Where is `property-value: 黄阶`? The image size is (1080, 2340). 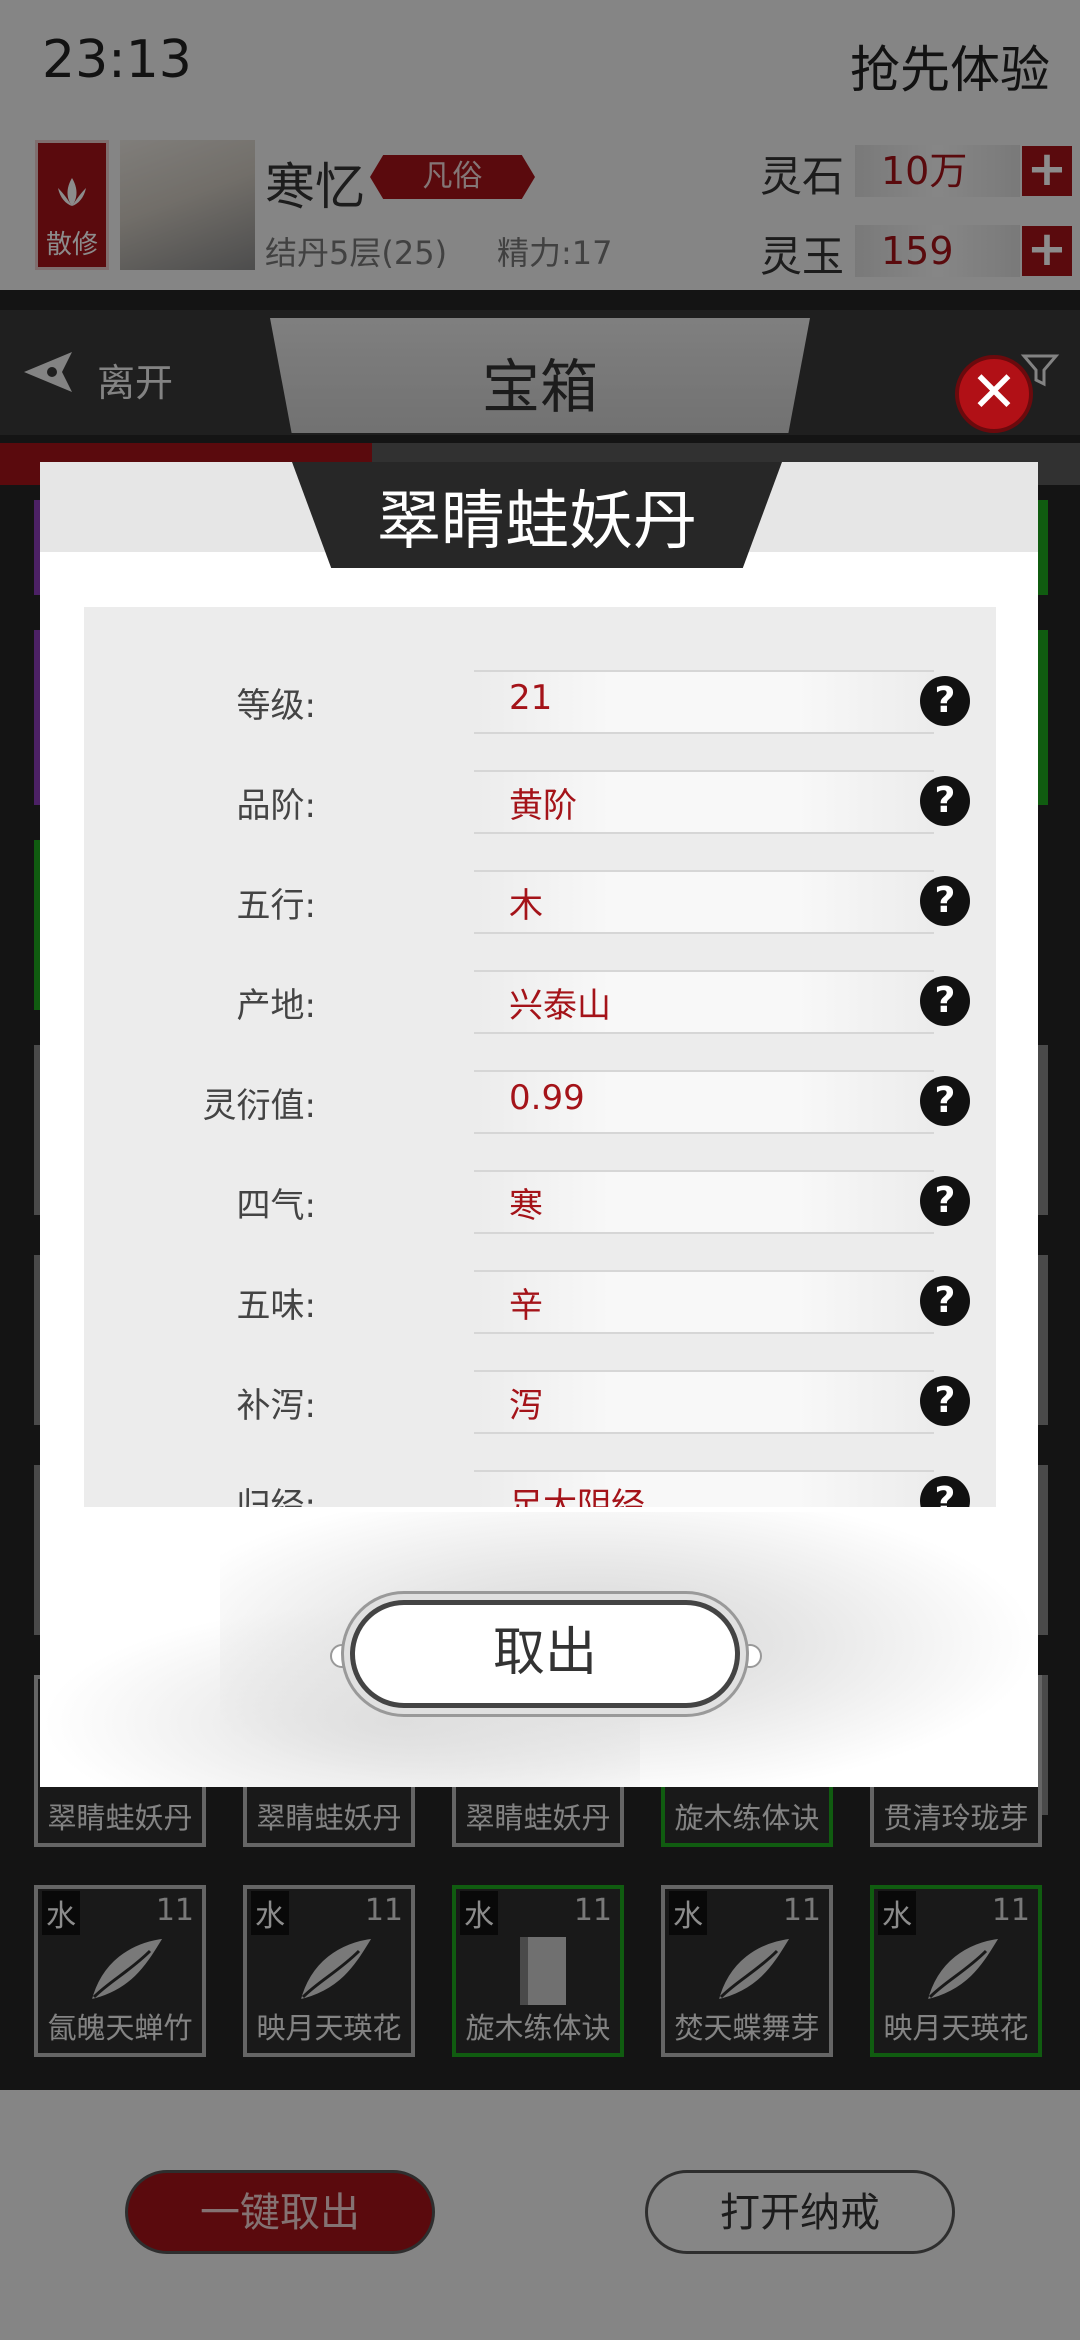 property-value: 黄阶 is located at coordinates (543, 806).